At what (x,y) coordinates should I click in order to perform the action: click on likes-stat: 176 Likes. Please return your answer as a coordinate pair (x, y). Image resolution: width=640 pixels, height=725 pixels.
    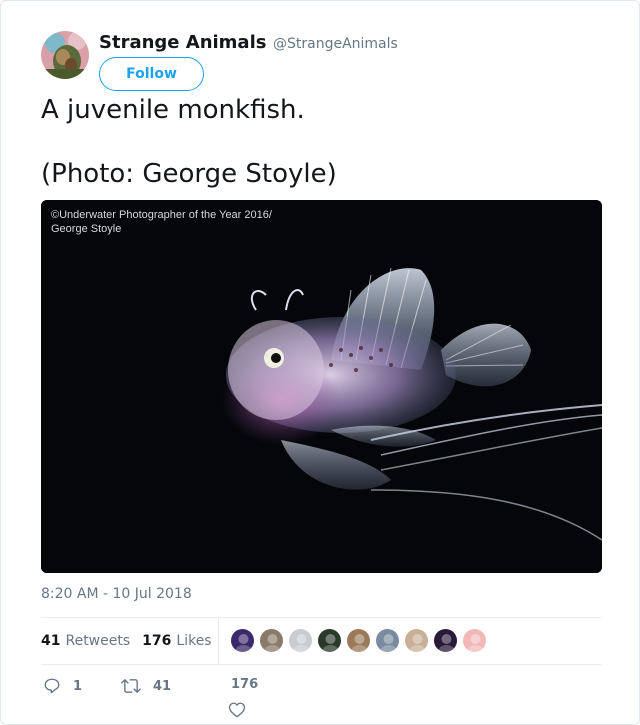
    Looking at the image, I should click on (176, 641).